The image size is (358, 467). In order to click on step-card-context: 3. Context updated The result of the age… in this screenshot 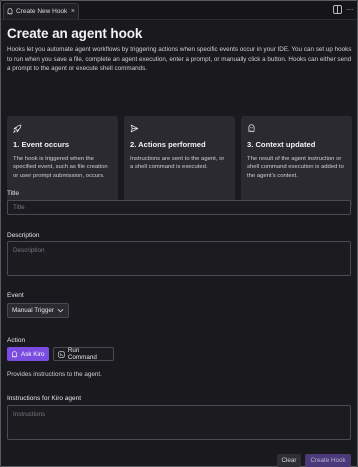, I will do `click(296, 162)`.